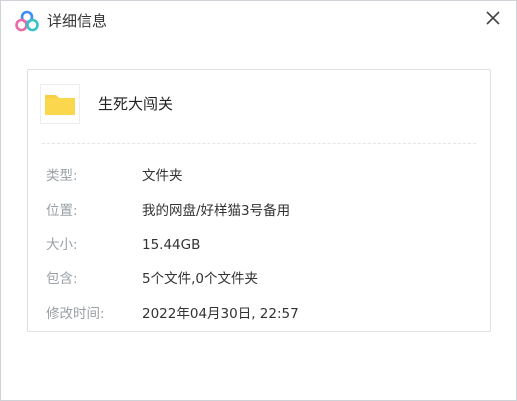 This screenshot has width=517, height=401. What do you see at coordinates (216, 211) in the screenshot?
I see `info-value: 我的网盘/好样猫3号备用` at bounding box center [216, 211].